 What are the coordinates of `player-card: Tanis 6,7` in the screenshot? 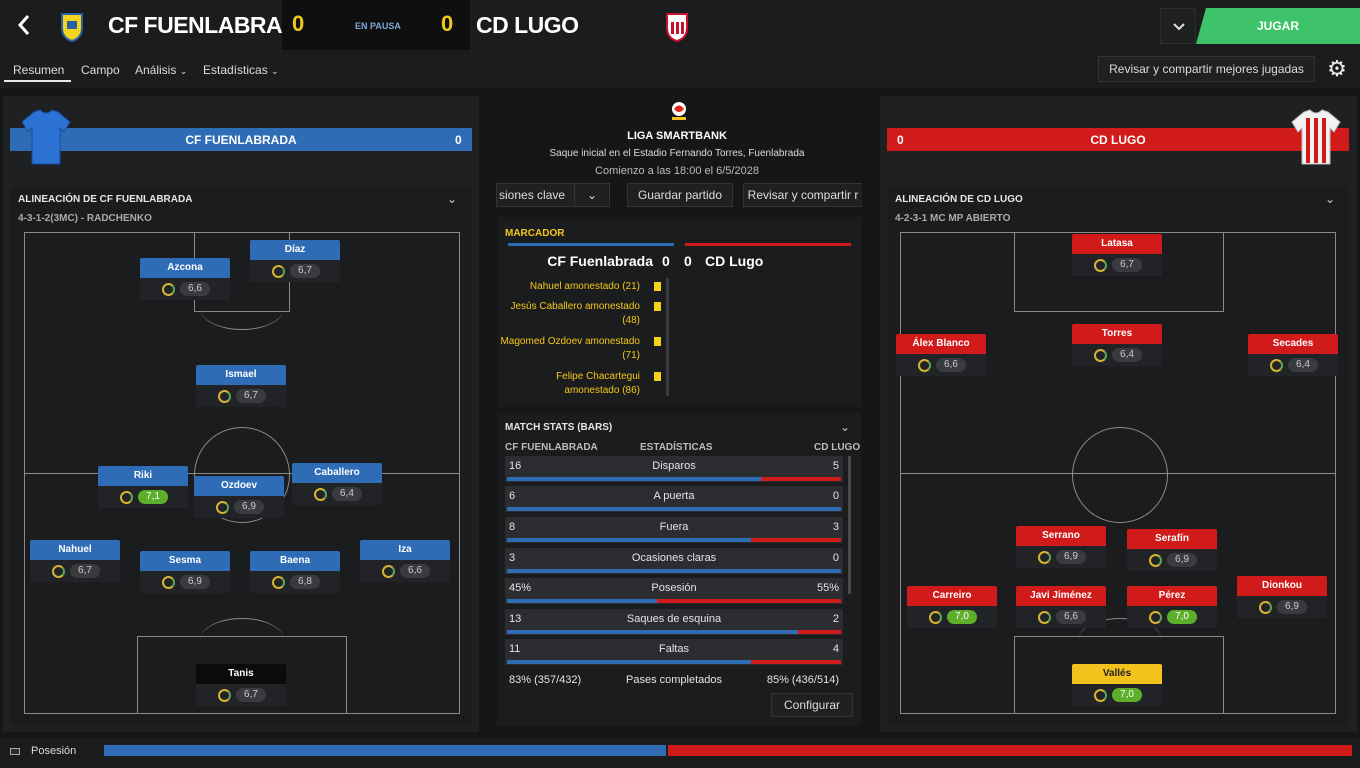 It's located at (241, 685).